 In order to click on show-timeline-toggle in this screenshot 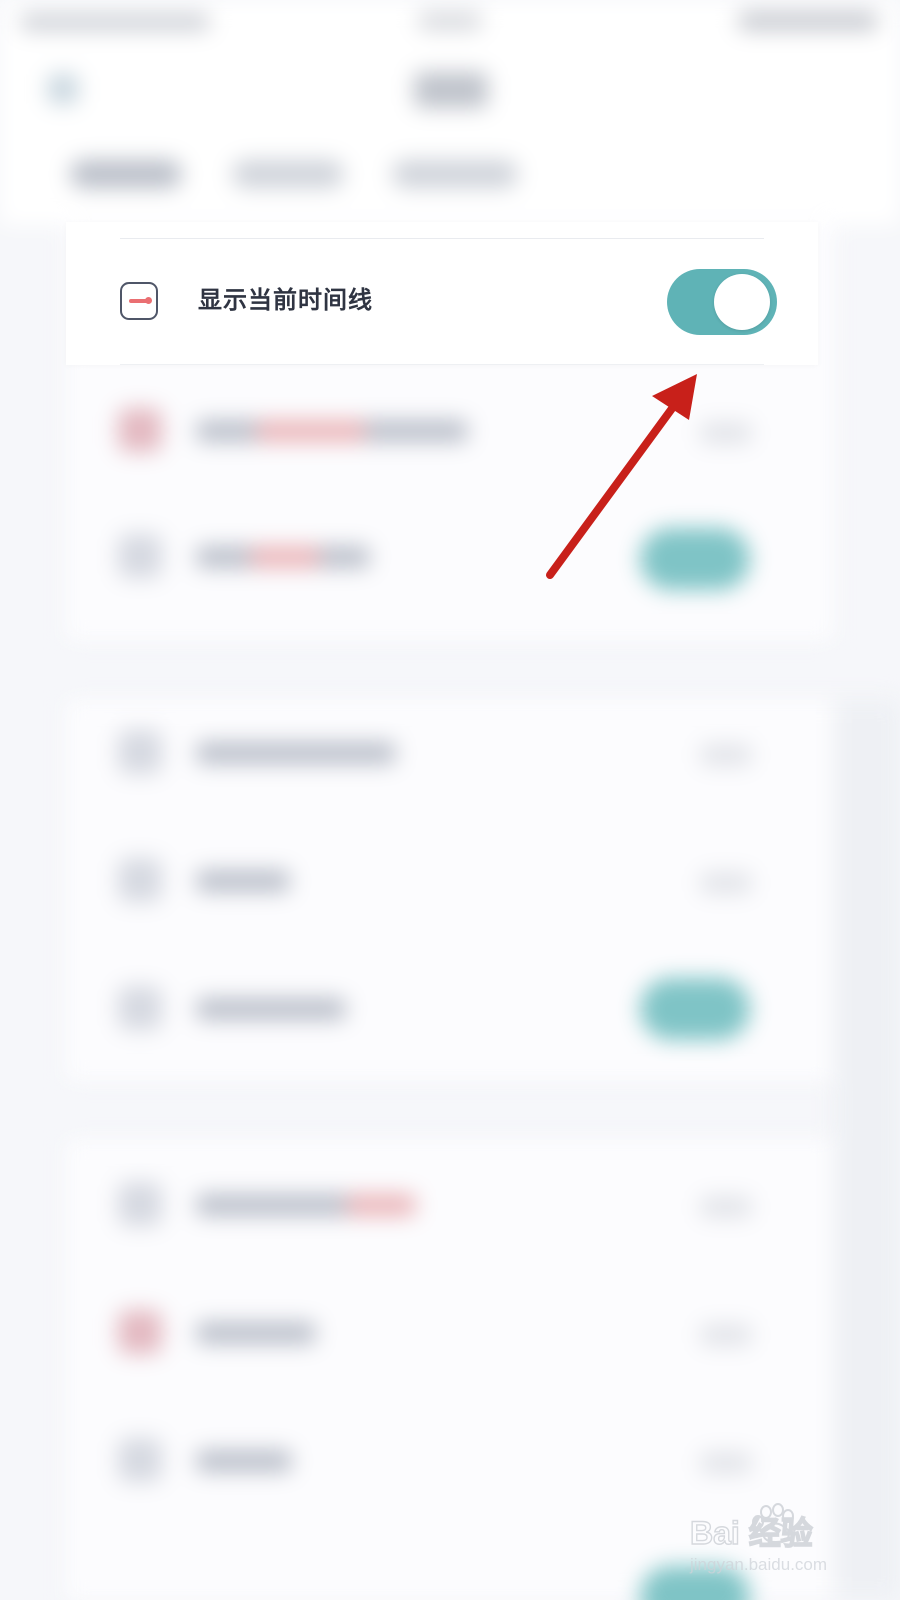, I will do `click(722, 302)`.